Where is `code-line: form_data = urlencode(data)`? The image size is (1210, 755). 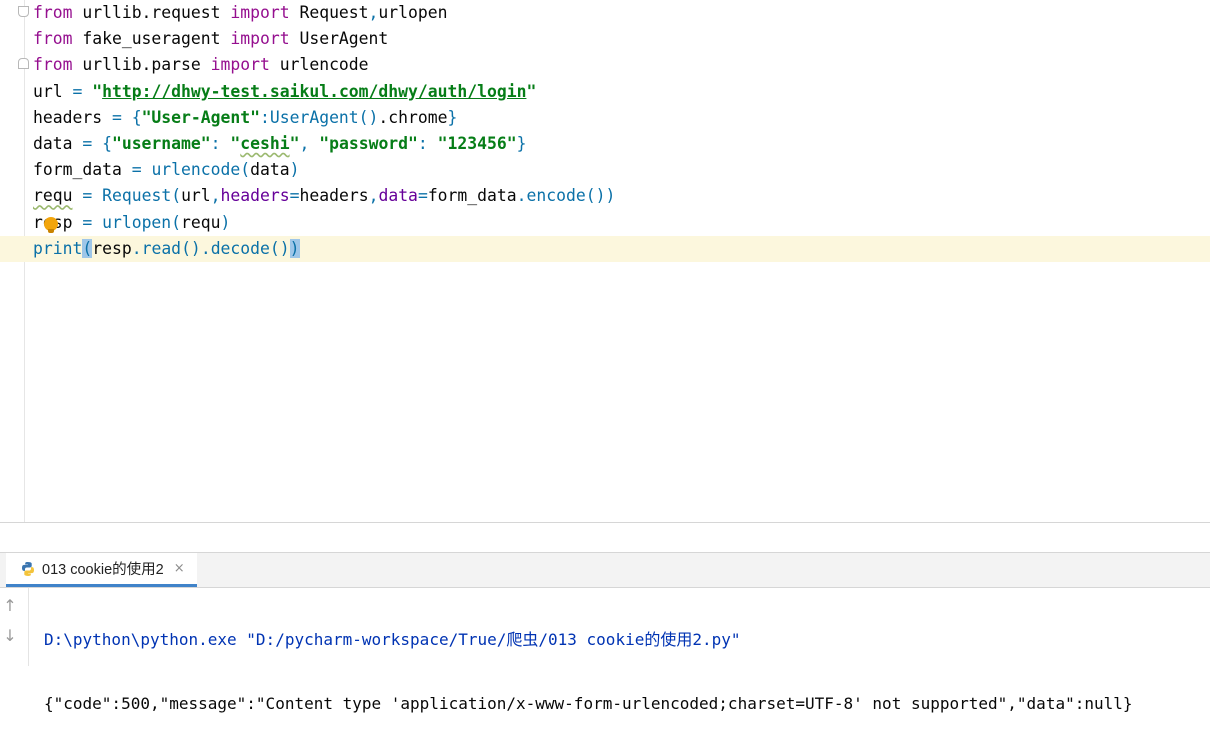
code-line: form_data = urlencode(data) is located at coordinates (605, 170).